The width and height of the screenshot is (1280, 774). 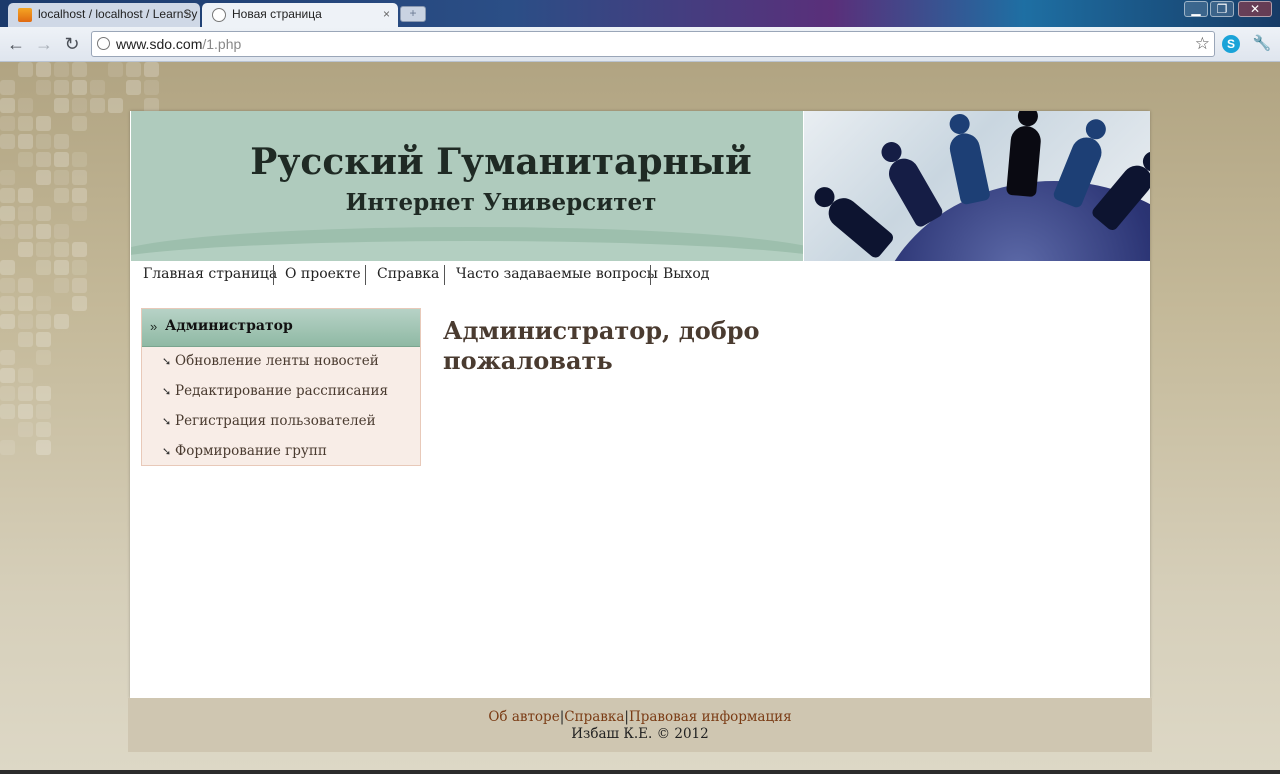 What do you see at coordinates (25, 15) in the screenshot?
I see `phpmyadmin-favicon-icon` at bounding box center [25, 15].